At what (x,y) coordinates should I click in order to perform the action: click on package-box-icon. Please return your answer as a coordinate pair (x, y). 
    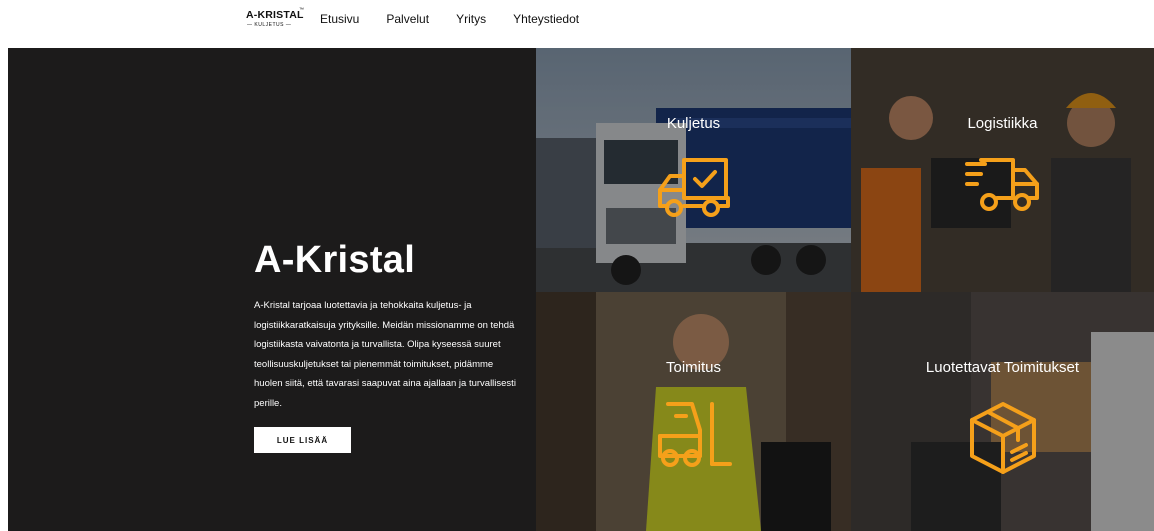
    Looking at the image, I should click on (1002, 438).